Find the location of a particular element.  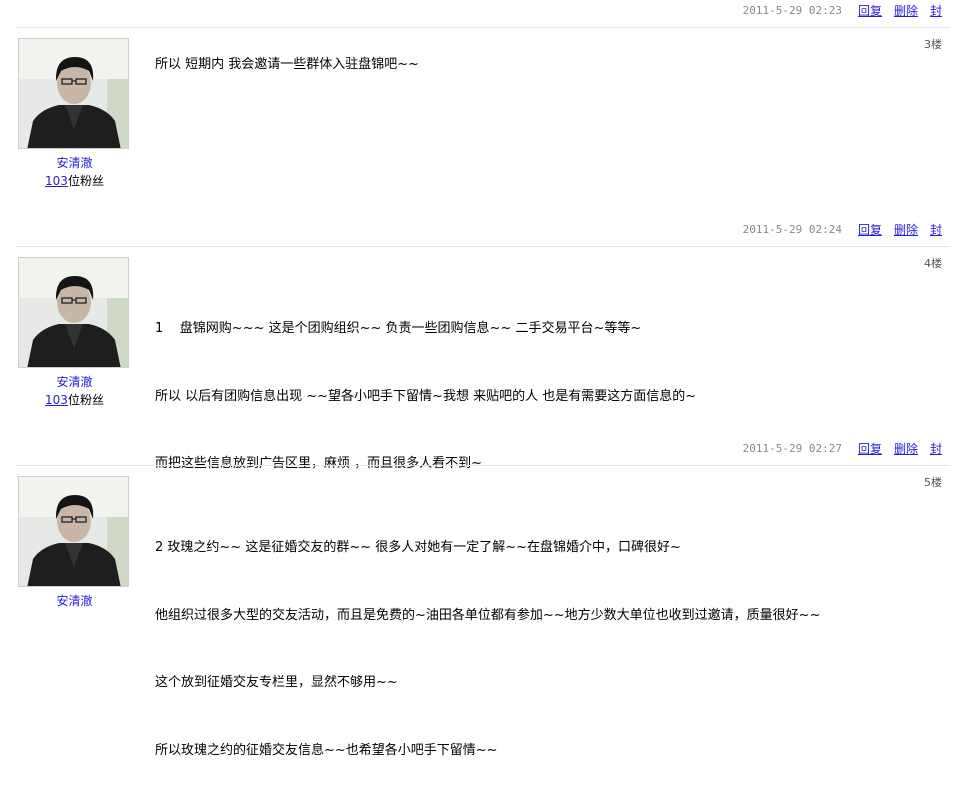

content-line: 所以玫瑰之约的征婚交友信息~~也希望各小吧手下留情~~ is located at coordinates (326, 750).